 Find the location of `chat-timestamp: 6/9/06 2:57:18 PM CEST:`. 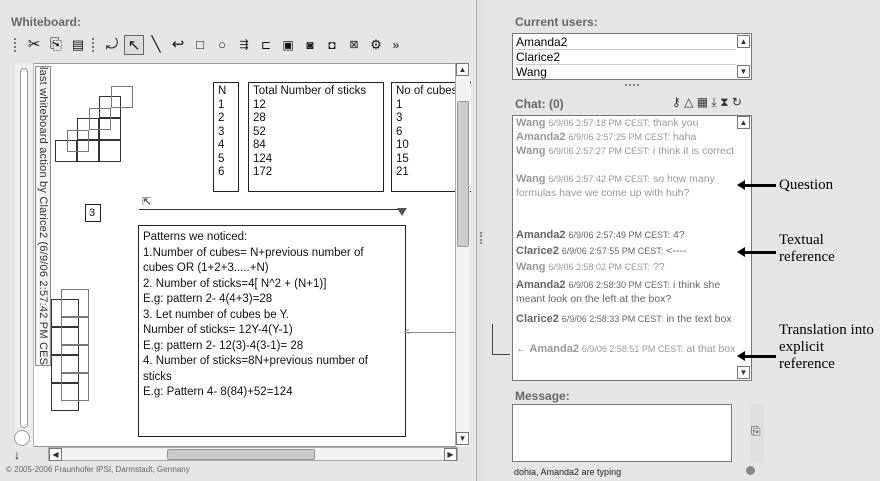

chat-timestamp: 6/9/06 2:57:18 PM CEST: is located at coordinates (599, 123).